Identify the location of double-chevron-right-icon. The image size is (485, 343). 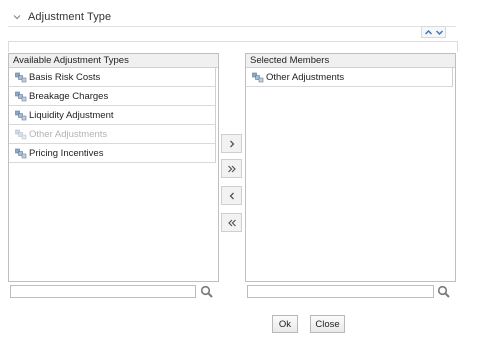
(231, 168).